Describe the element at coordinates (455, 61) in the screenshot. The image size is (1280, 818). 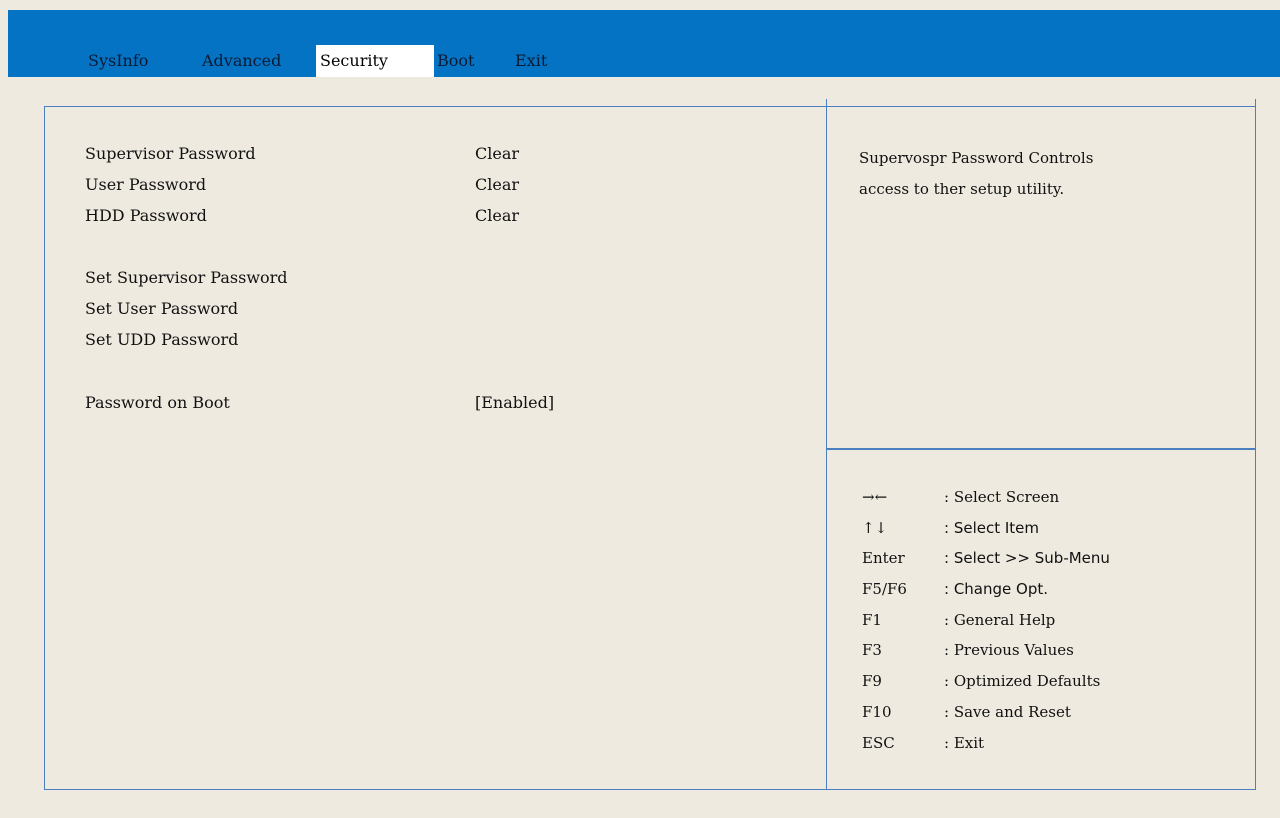
I see `tab-boot: Boot` at that location.